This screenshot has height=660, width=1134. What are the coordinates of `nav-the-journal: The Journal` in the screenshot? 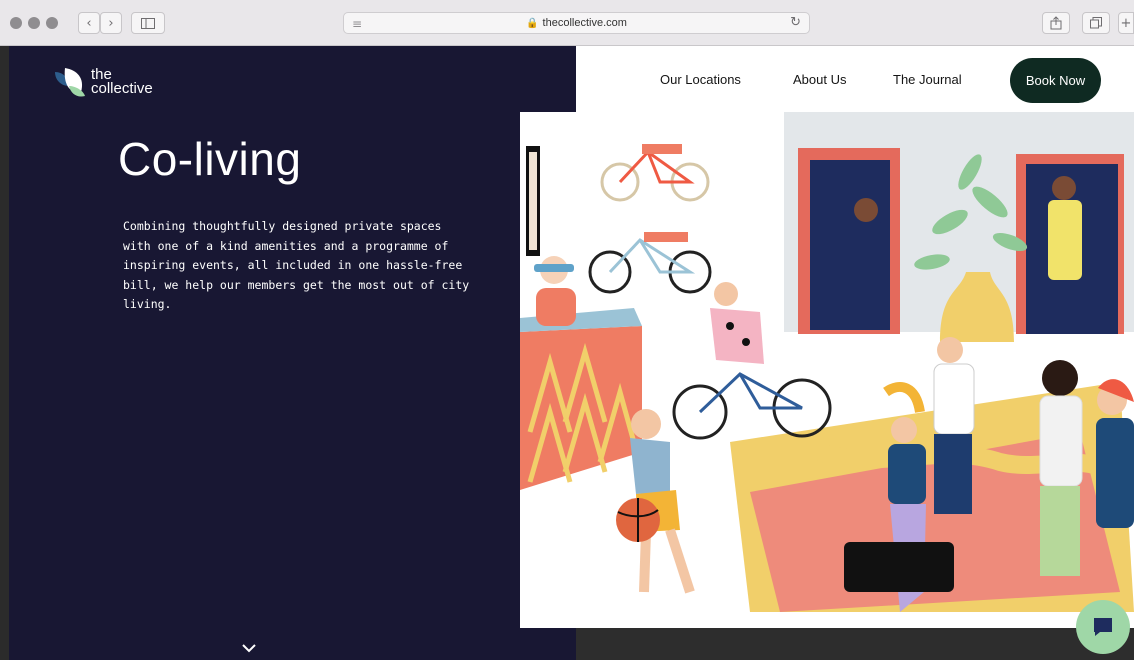 It's located at (927, 79).